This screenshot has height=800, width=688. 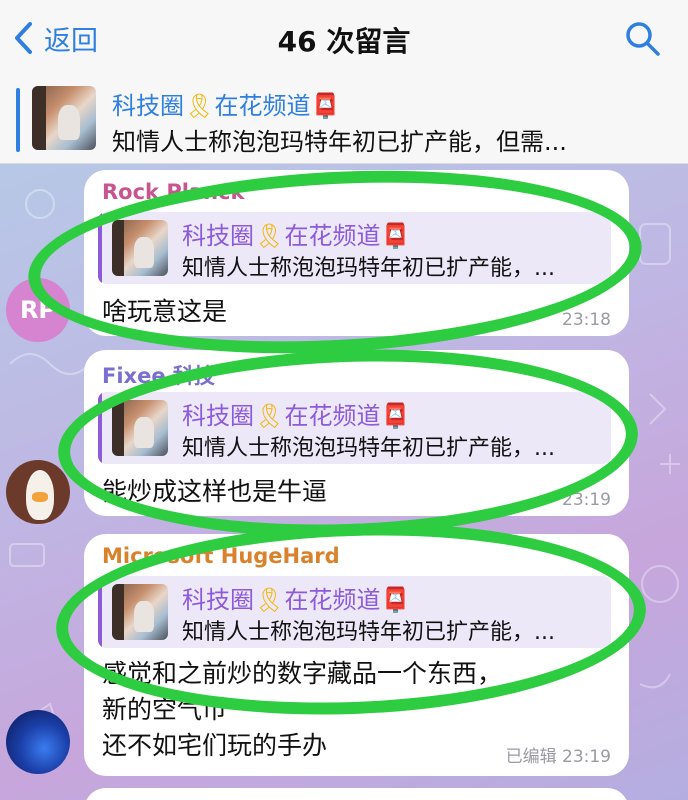 I want to click on message-line: 还不如宅们玩的手办, so click(x=215, y=745).